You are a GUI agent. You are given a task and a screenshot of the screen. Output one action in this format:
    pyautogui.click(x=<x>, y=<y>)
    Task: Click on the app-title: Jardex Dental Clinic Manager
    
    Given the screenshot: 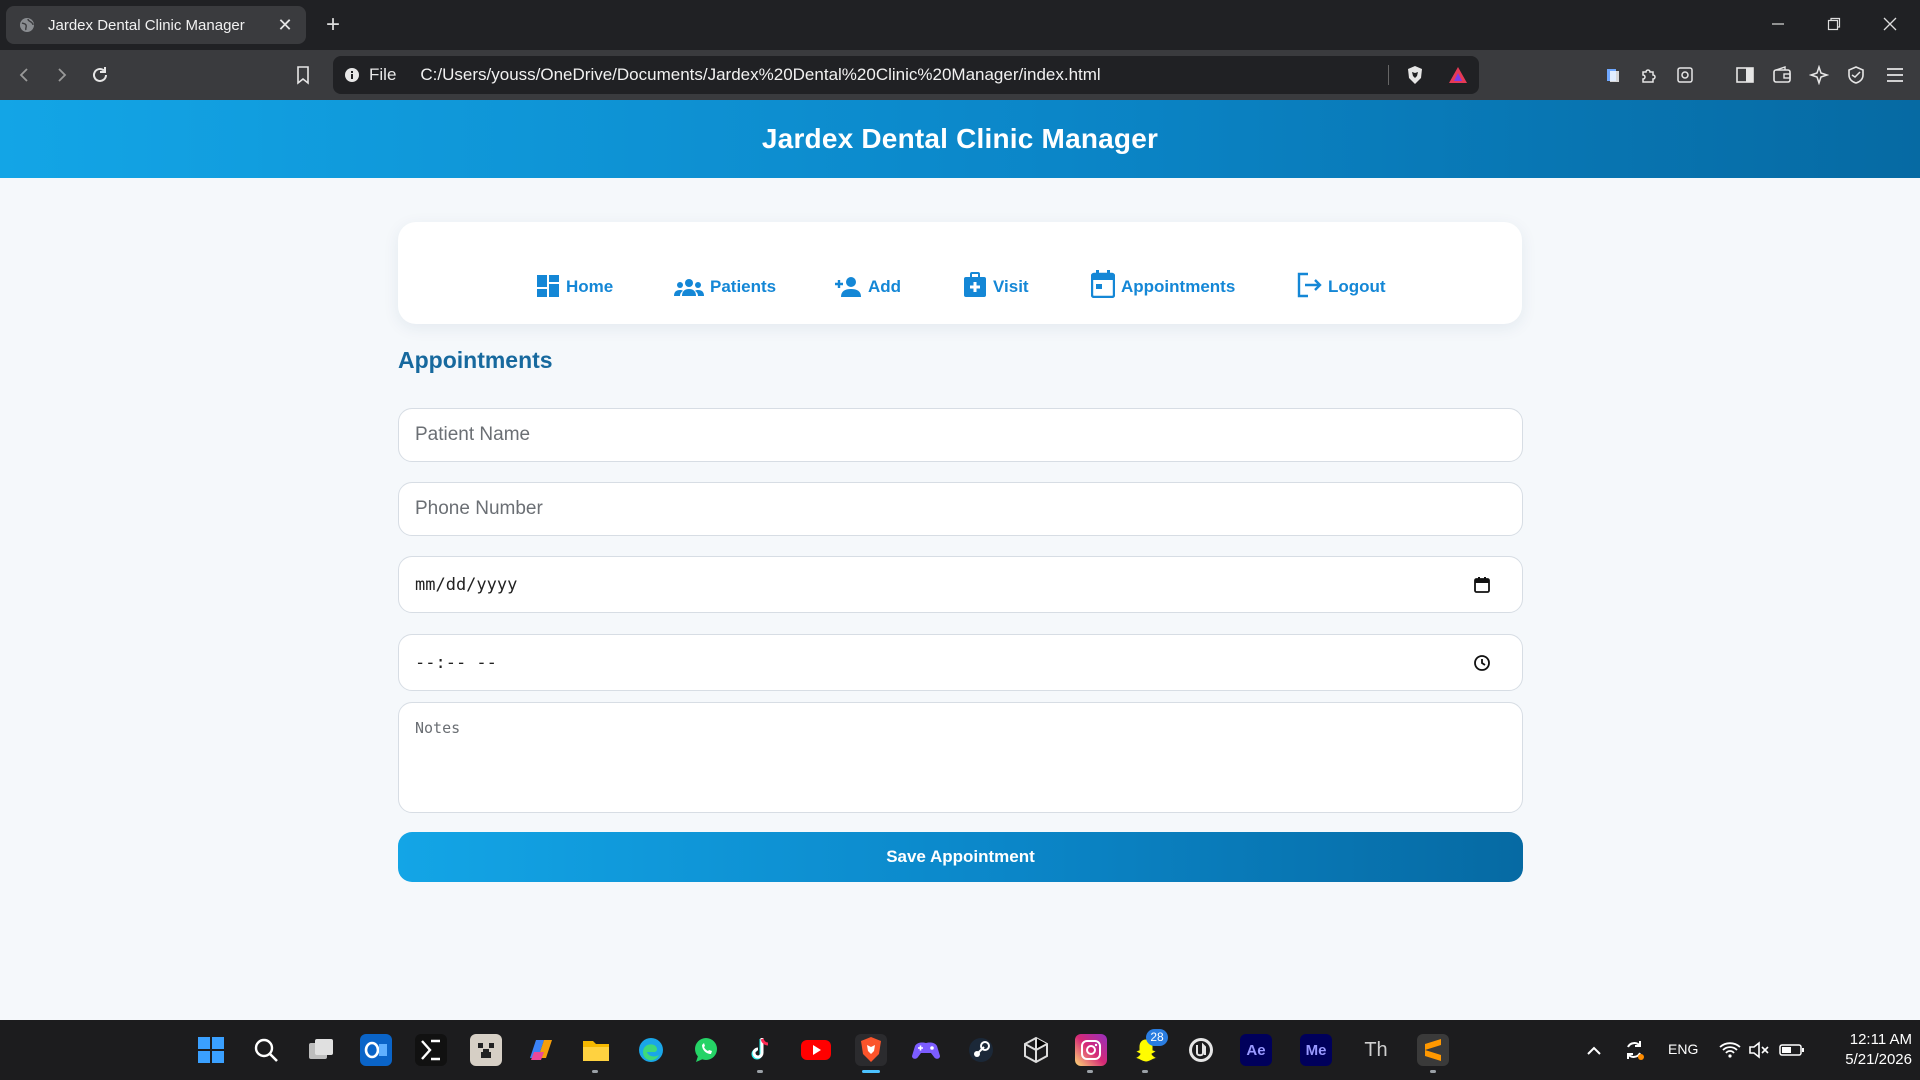 What is the action you would take?
    pyautogui.click(x=960, y=138)
    